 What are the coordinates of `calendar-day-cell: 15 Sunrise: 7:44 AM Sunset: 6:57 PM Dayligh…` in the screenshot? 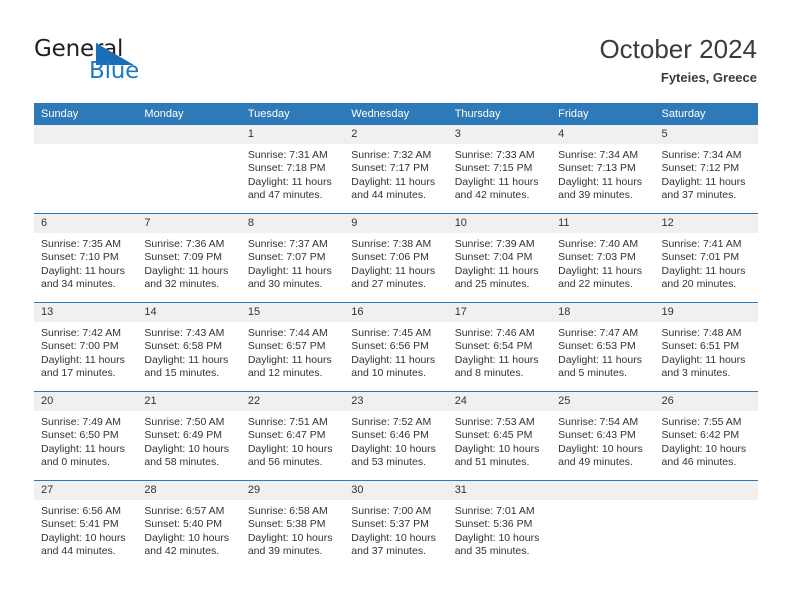 It's located at (292, 347).